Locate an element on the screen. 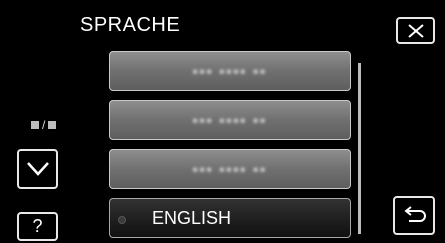  help-button: ? is located at coordinates (37, 226).